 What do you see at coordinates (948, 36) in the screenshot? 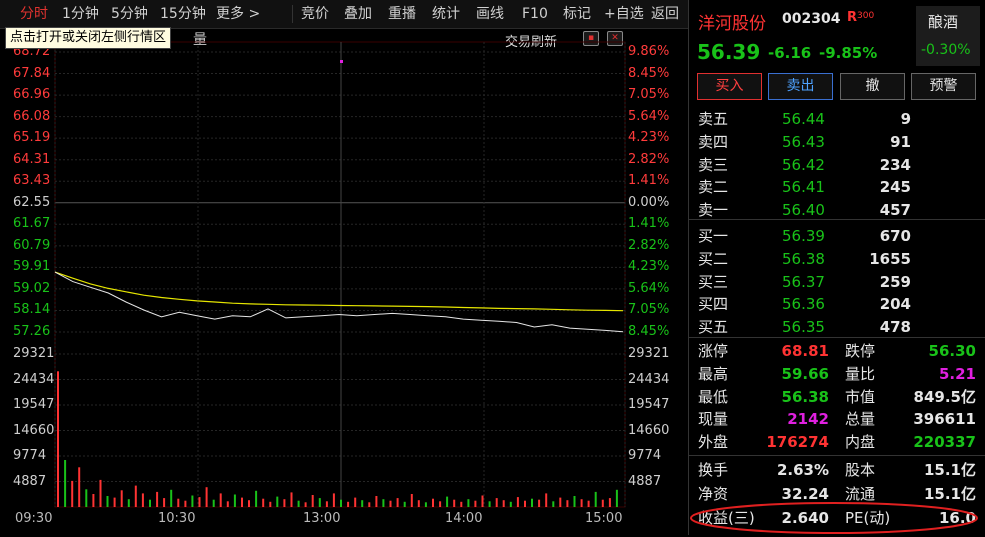
I see `sector-card: 酿酒 -0.30%` at bounding box center [948, 36].